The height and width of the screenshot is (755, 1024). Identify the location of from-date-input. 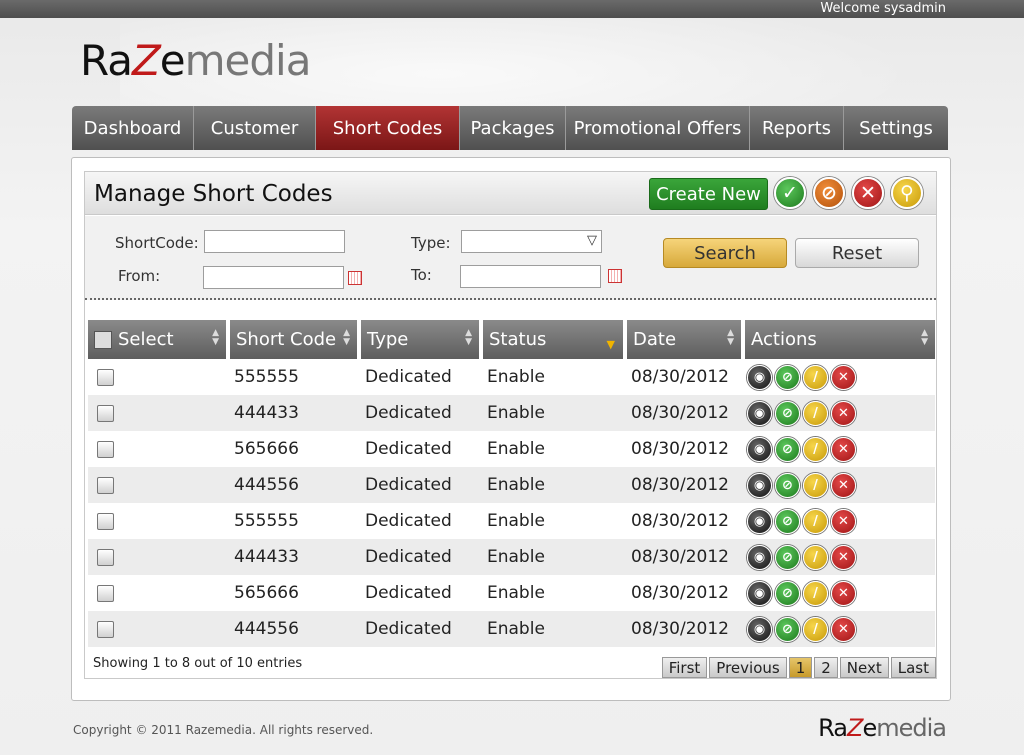
(273, 277).